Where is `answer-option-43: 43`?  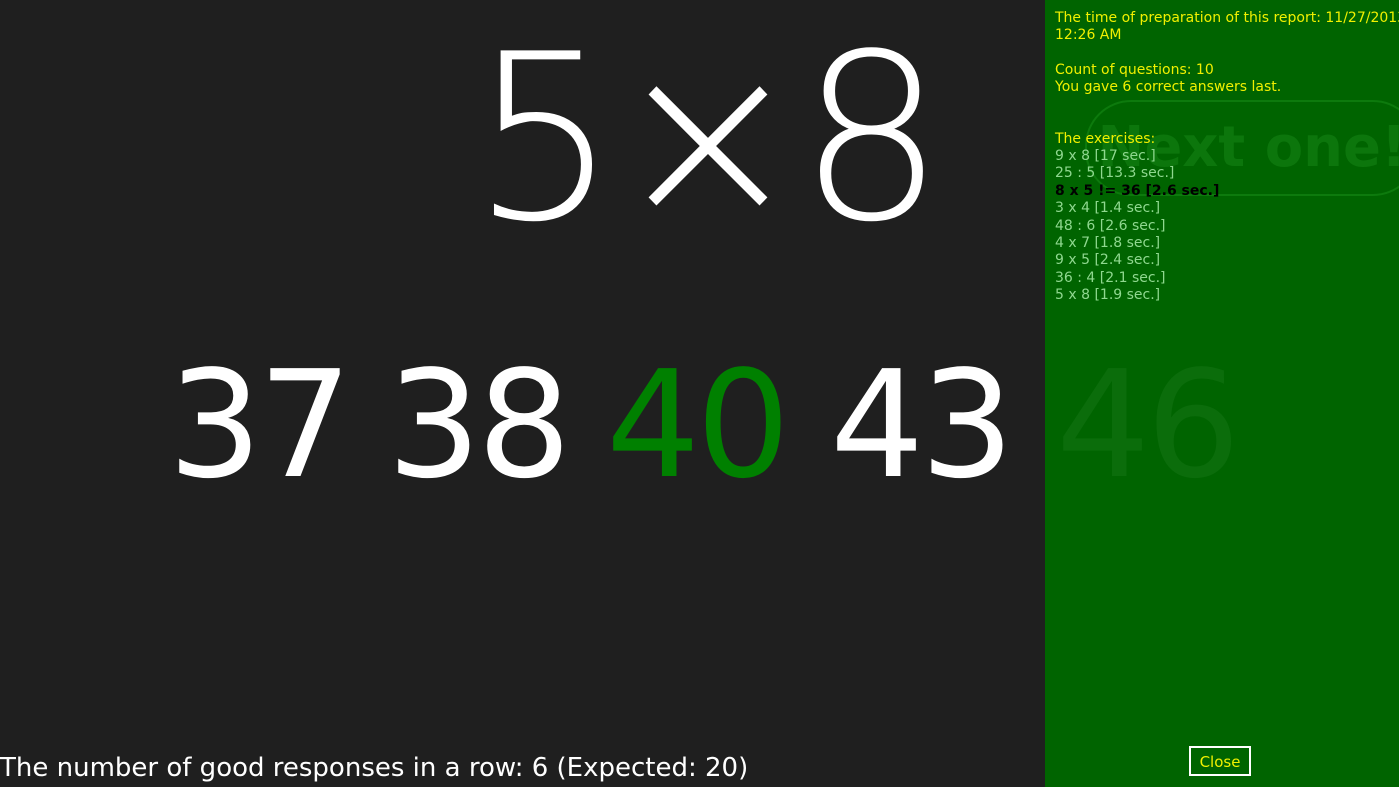 answer-option-43: 43 is located at coordinates (922, 425).